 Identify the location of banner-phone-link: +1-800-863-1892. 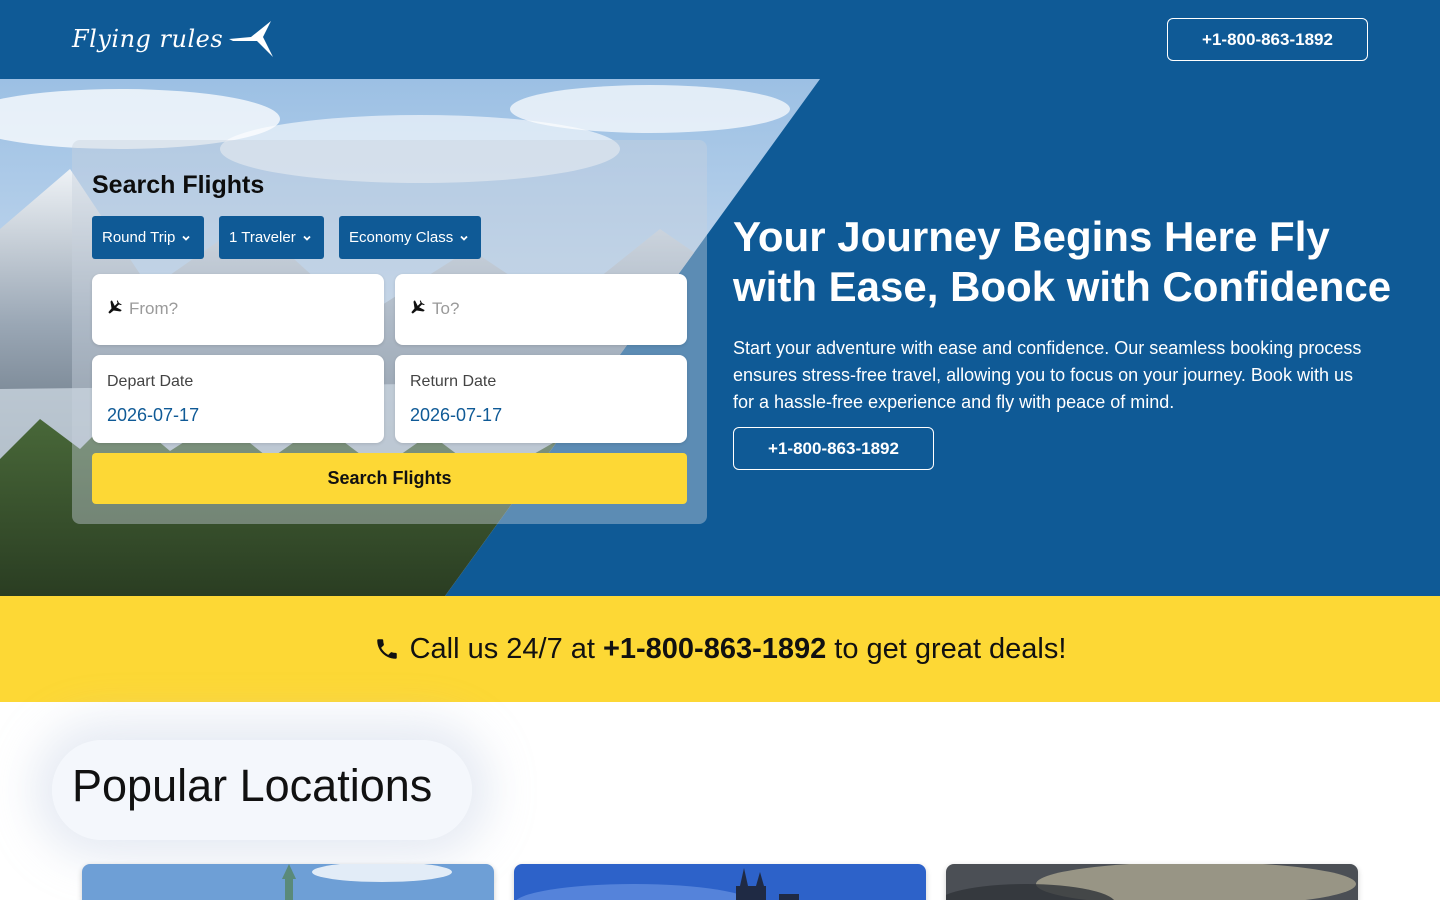
(714, 649).